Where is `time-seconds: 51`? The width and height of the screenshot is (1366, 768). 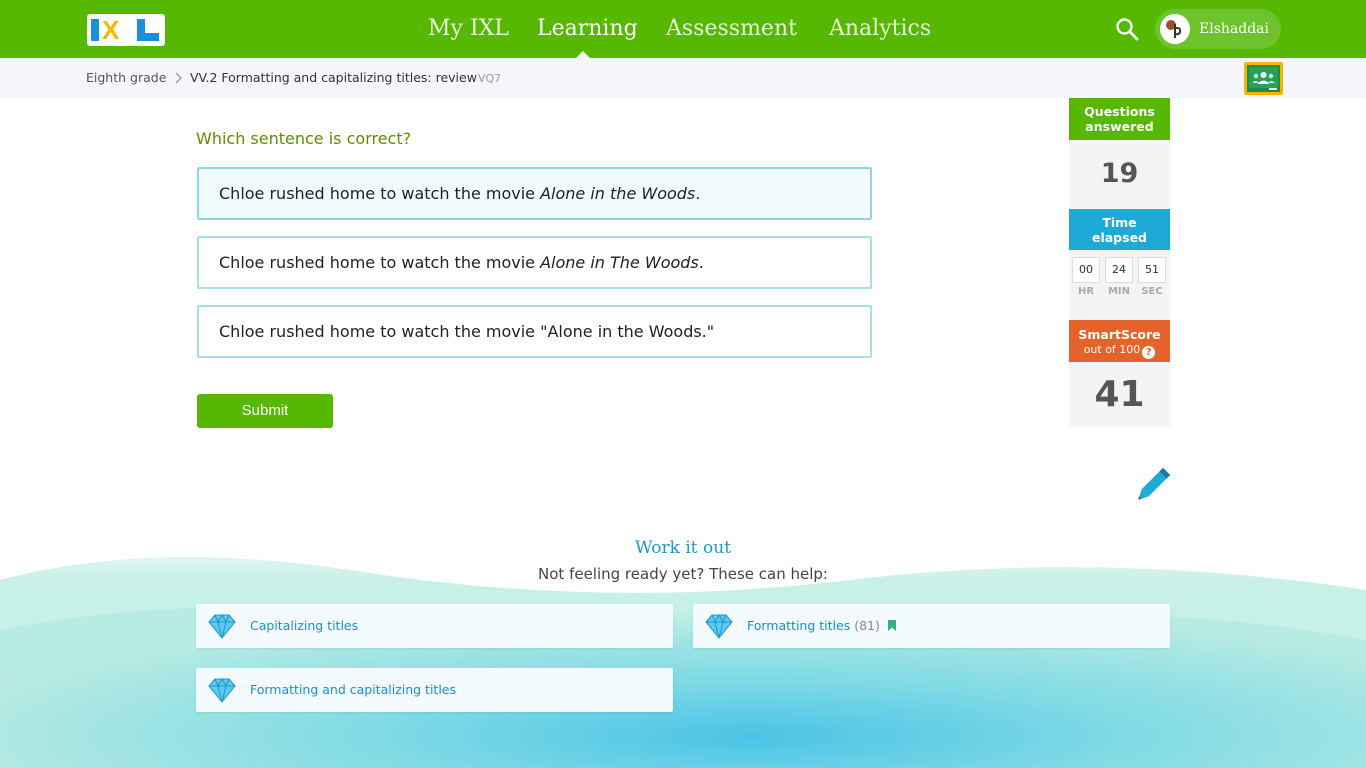
time-seconds: 51 is located at coordinates (1152, 270).